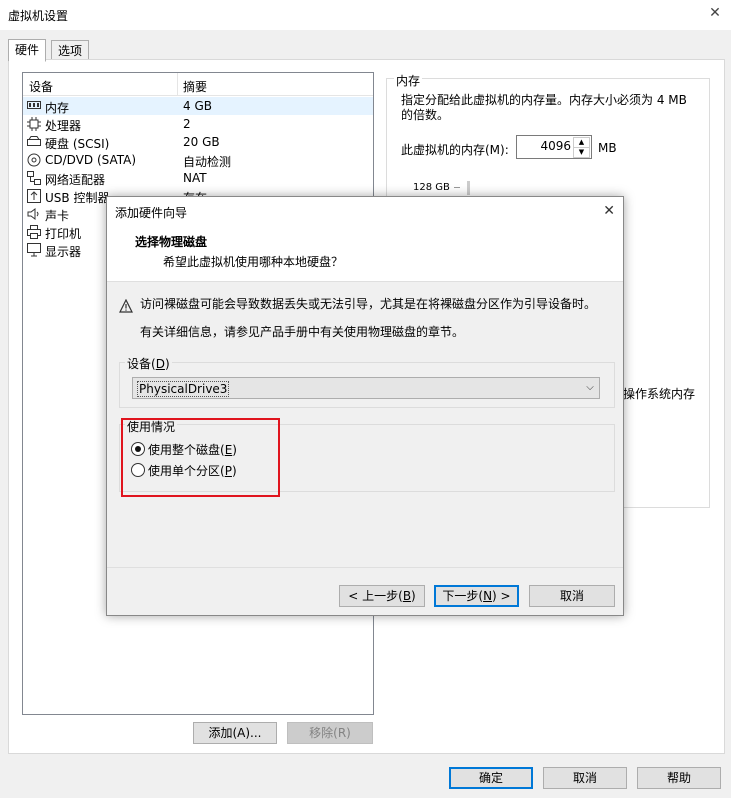  I want to click on column-divider, so click(177, 84).